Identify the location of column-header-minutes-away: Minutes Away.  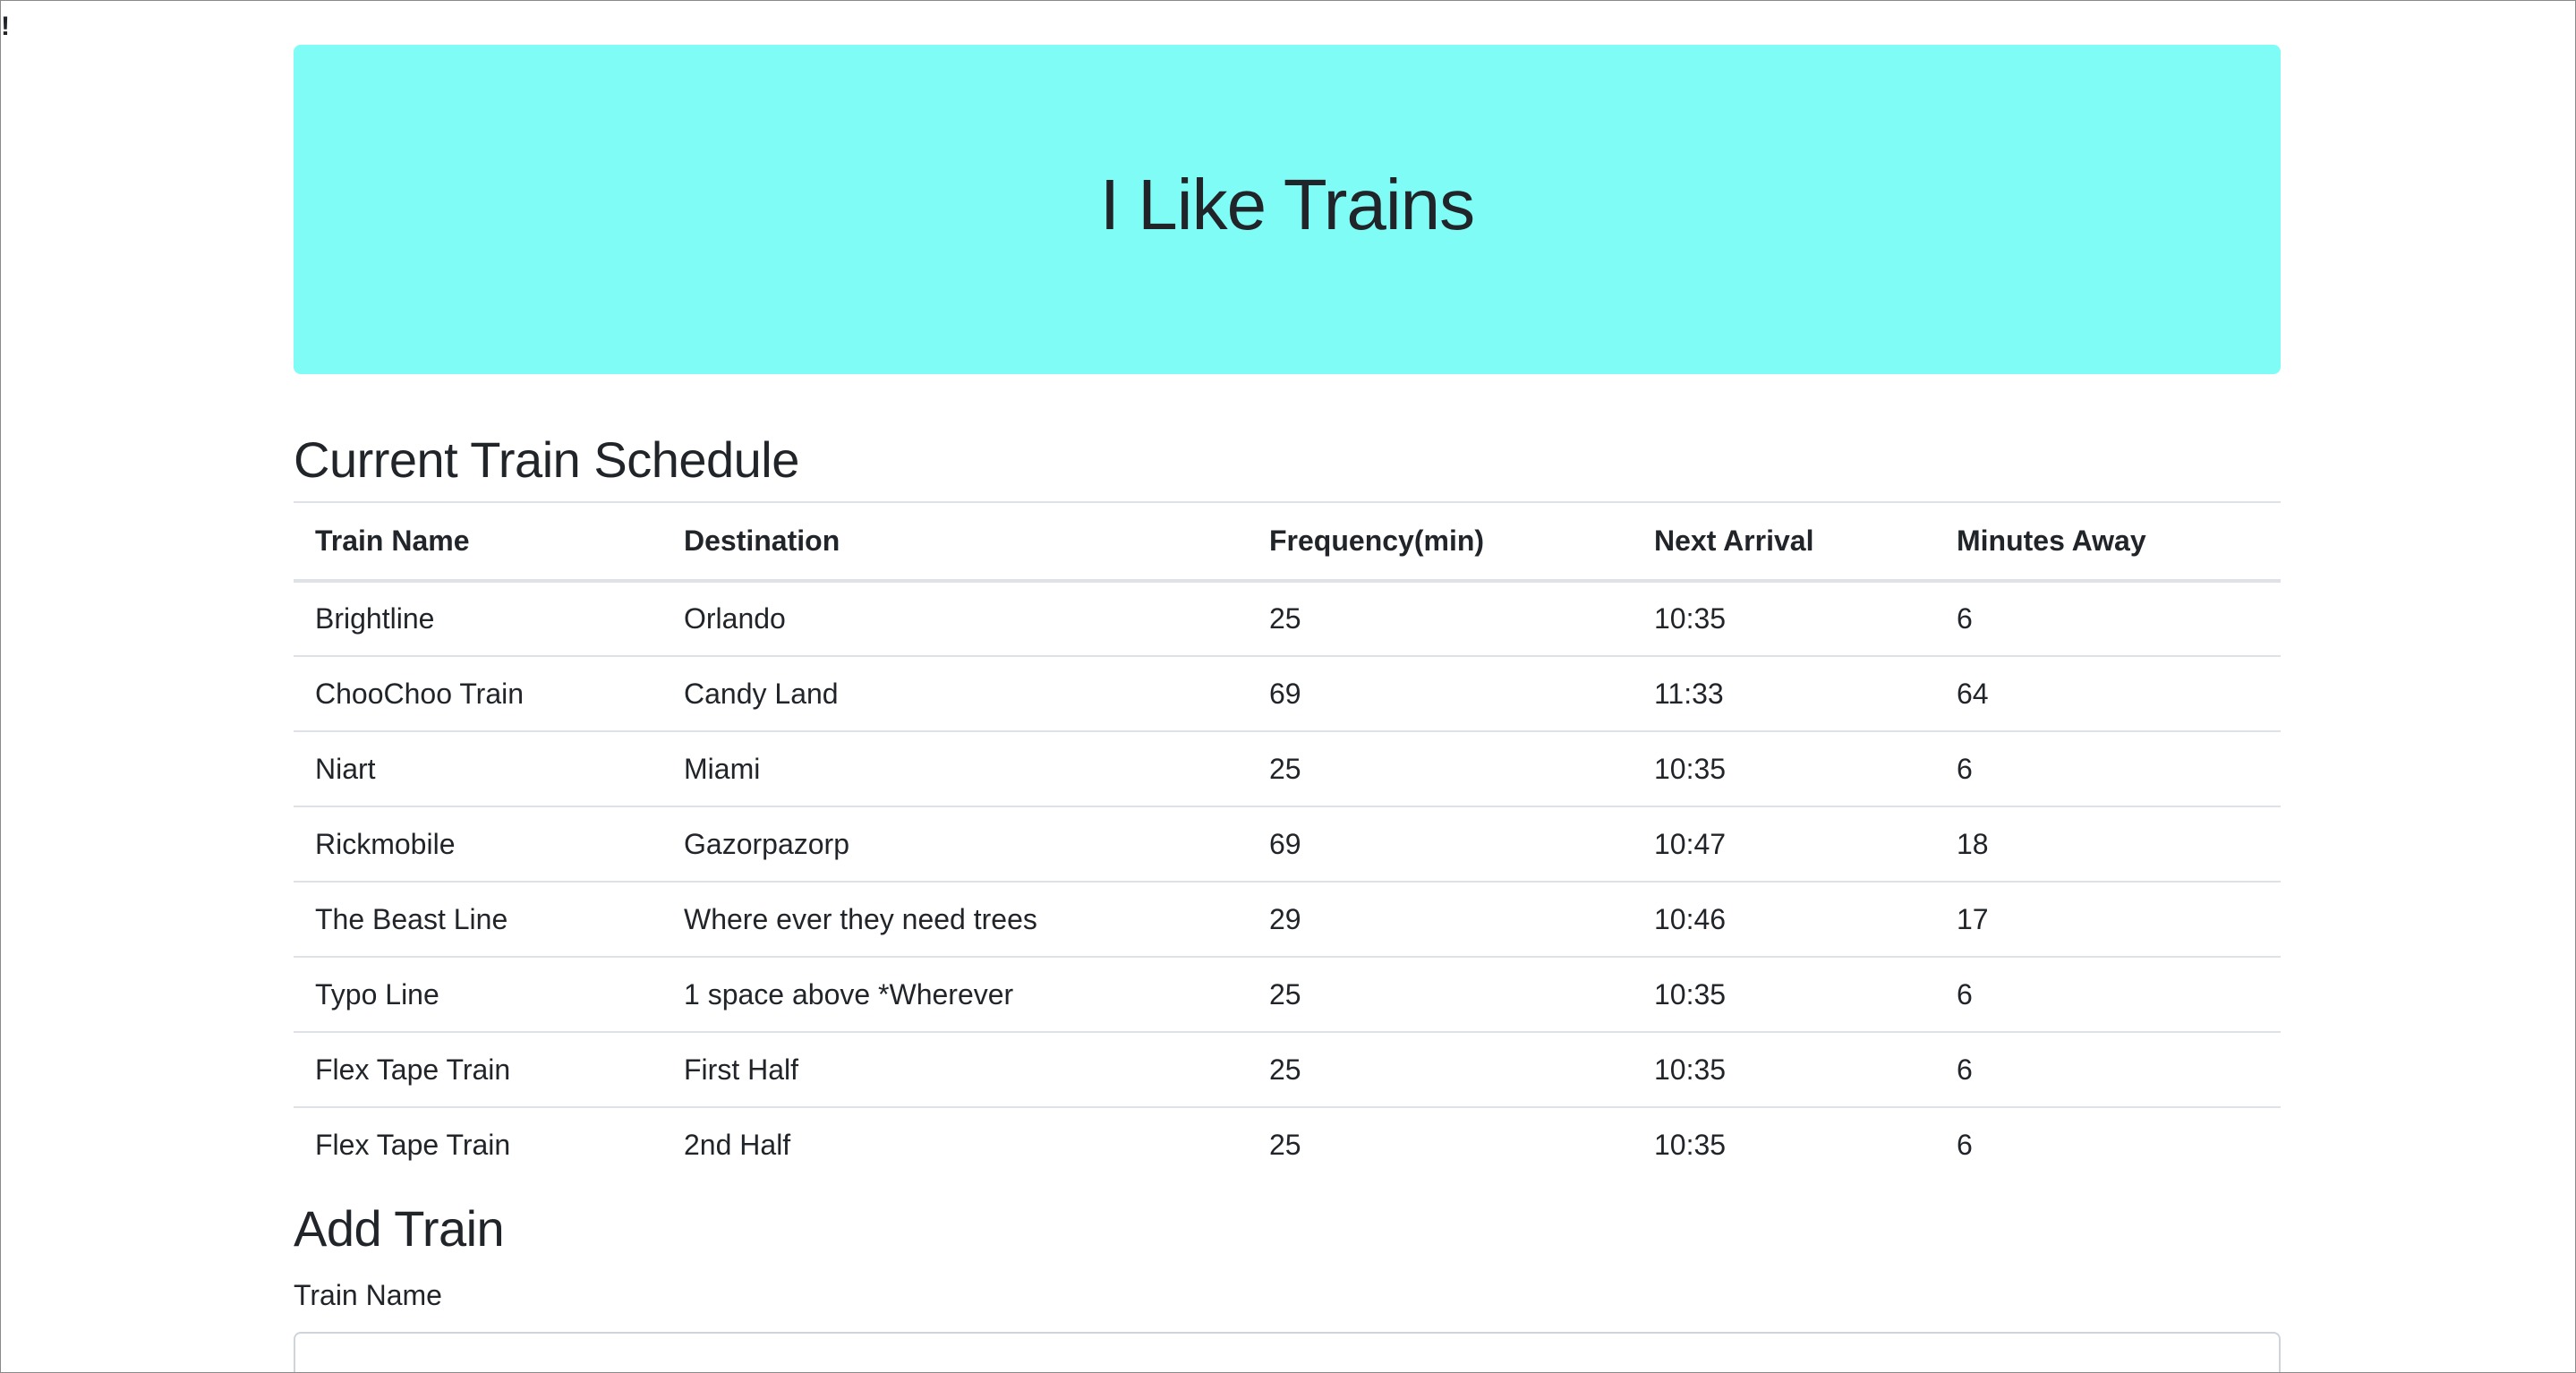
(2108, 542).